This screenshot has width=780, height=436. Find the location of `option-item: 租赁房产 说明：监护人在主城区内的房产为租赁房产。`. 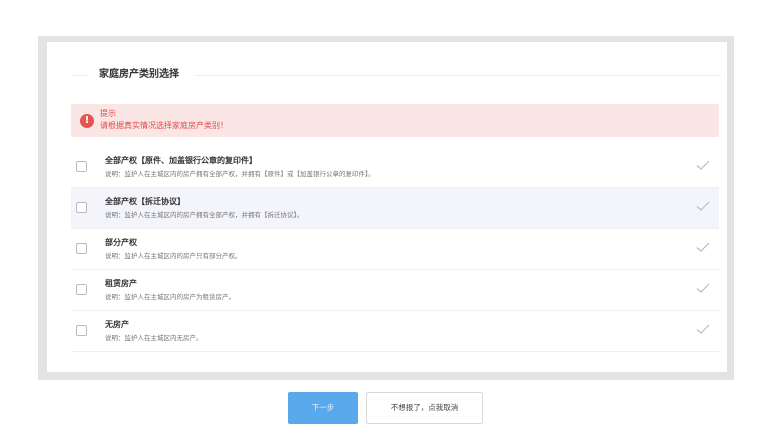

option-item: 租赁房产 说明：监护人在主城区内的房产为租赁房产。 is located at coordinates (395, 290).